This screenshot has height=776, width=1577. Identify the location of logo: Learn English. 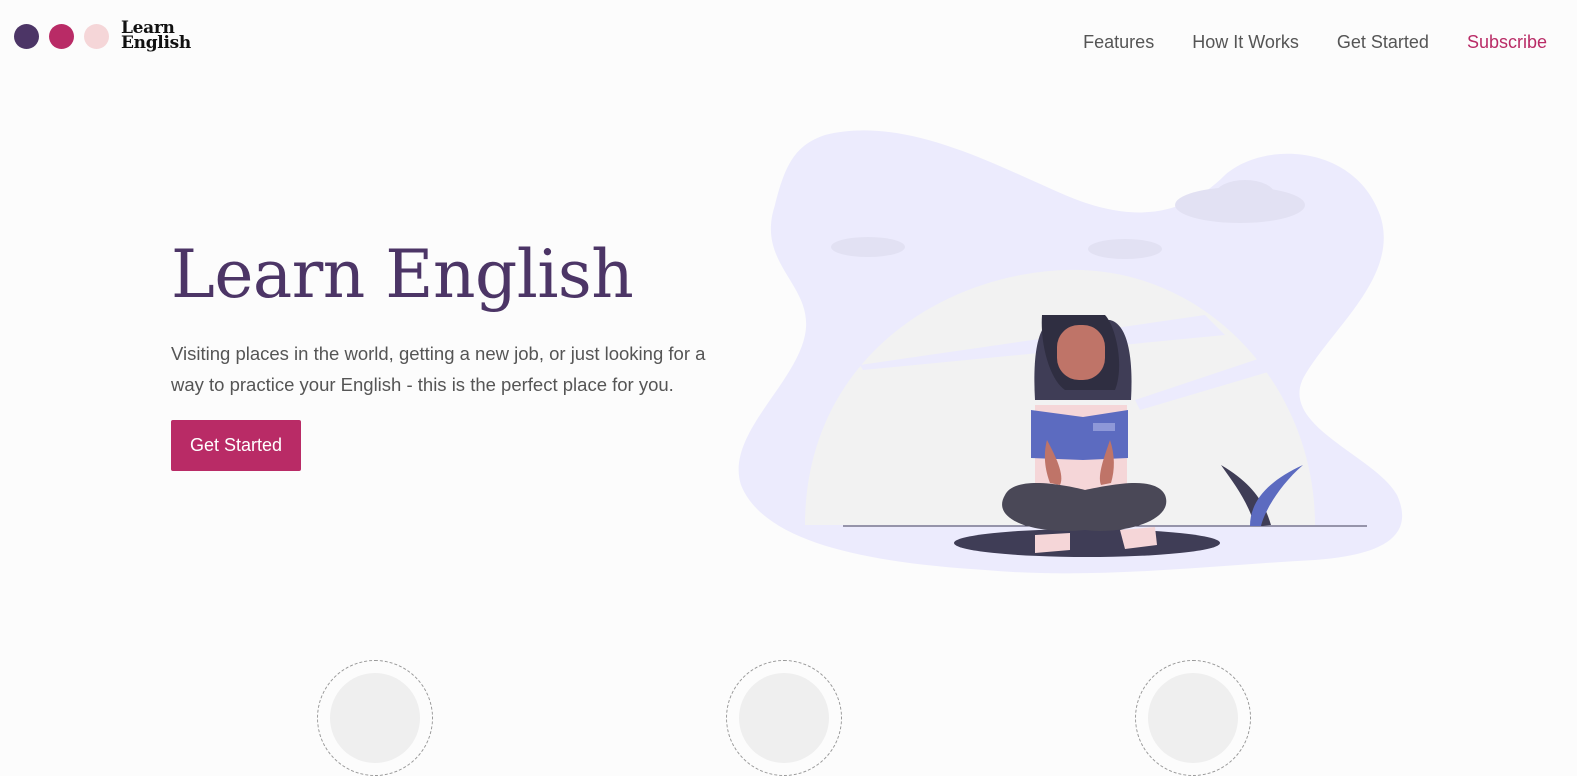
(102, 36).